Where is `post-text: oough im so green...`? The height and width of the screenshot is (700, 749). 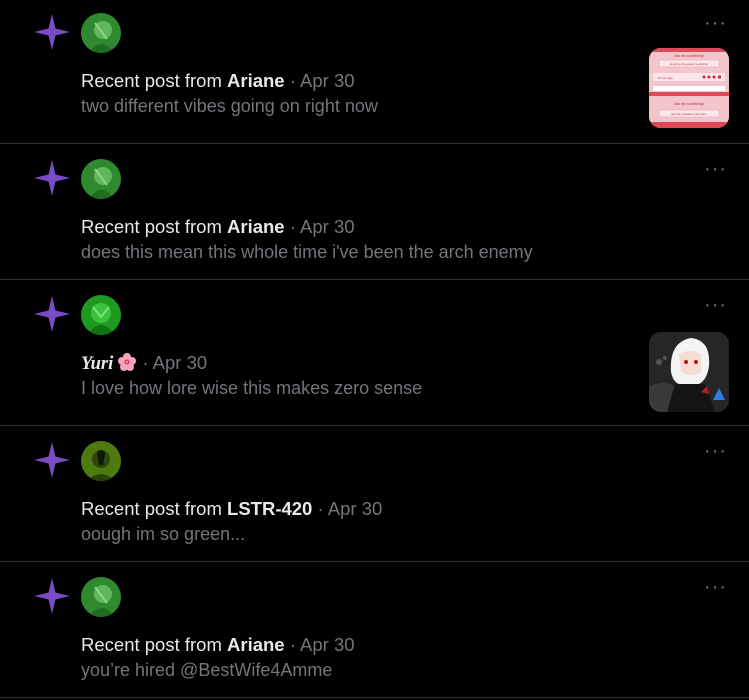 post-text: oough im so green... is located at coordinates (163, 534).